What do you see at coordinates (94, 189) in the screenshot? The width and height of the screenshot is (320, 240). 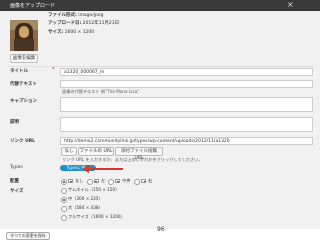 I see `size-thumbnail-label: サムネイル（150 × 150）` at bounding box center [94, 189].